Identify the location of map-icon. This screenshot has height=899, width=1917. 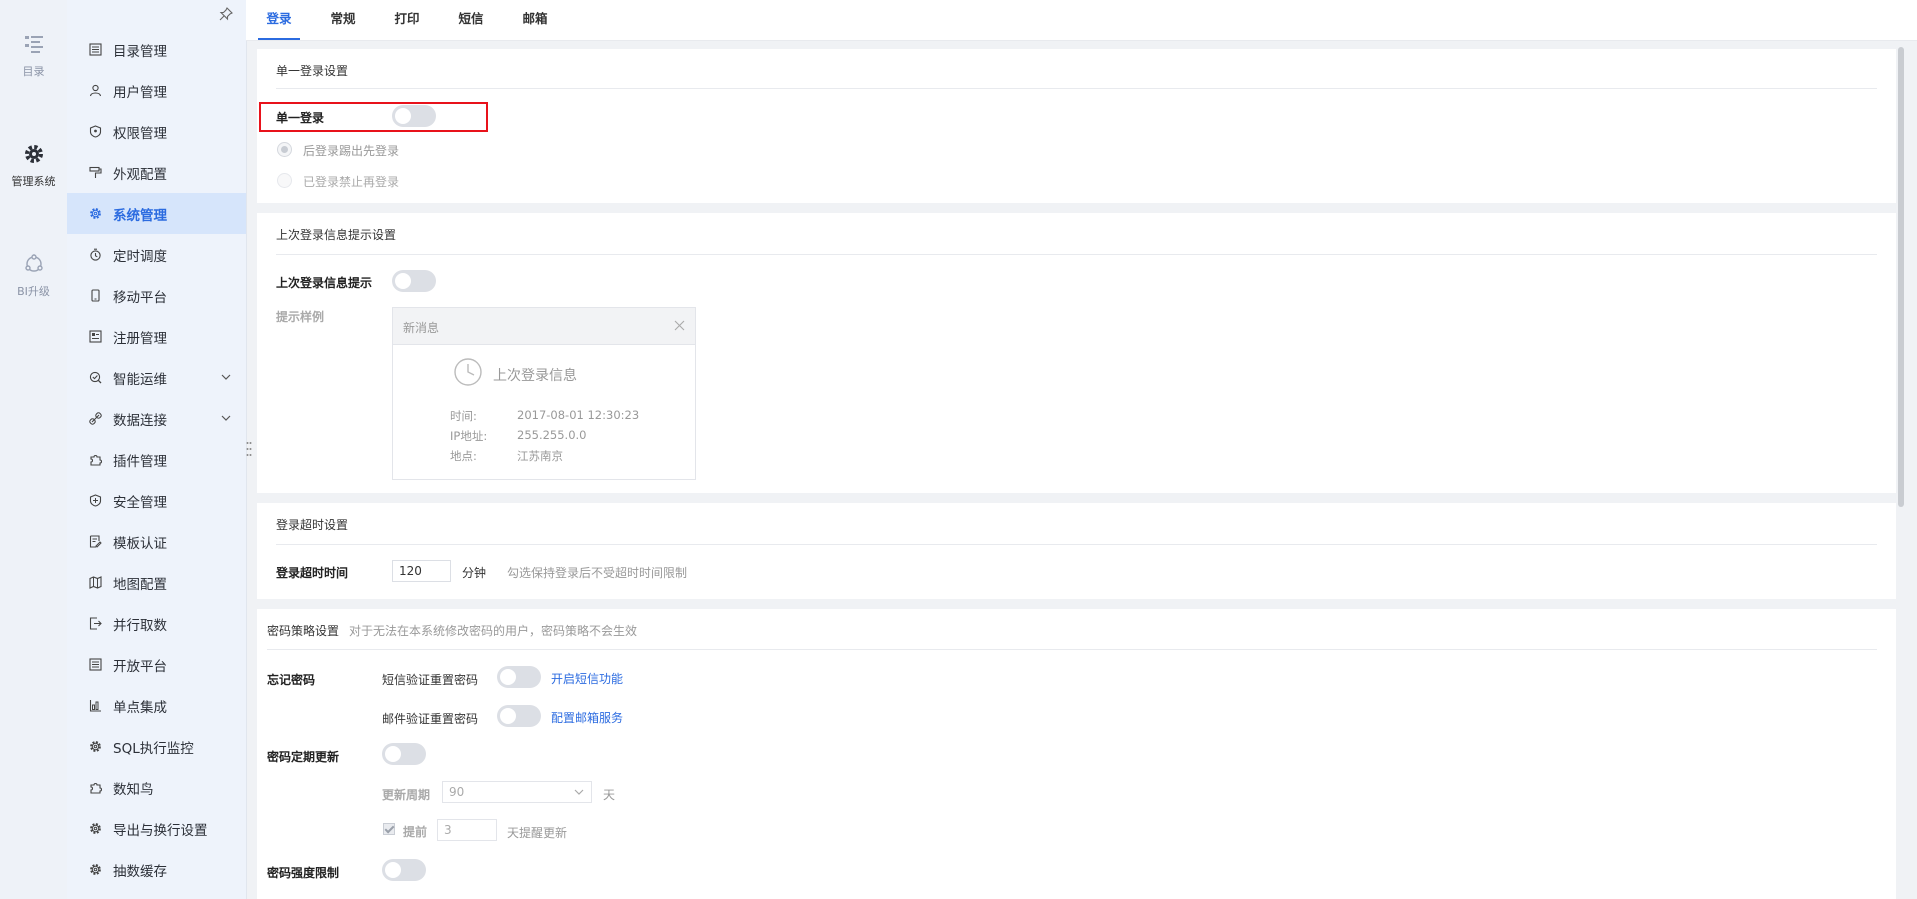
(95, 583).